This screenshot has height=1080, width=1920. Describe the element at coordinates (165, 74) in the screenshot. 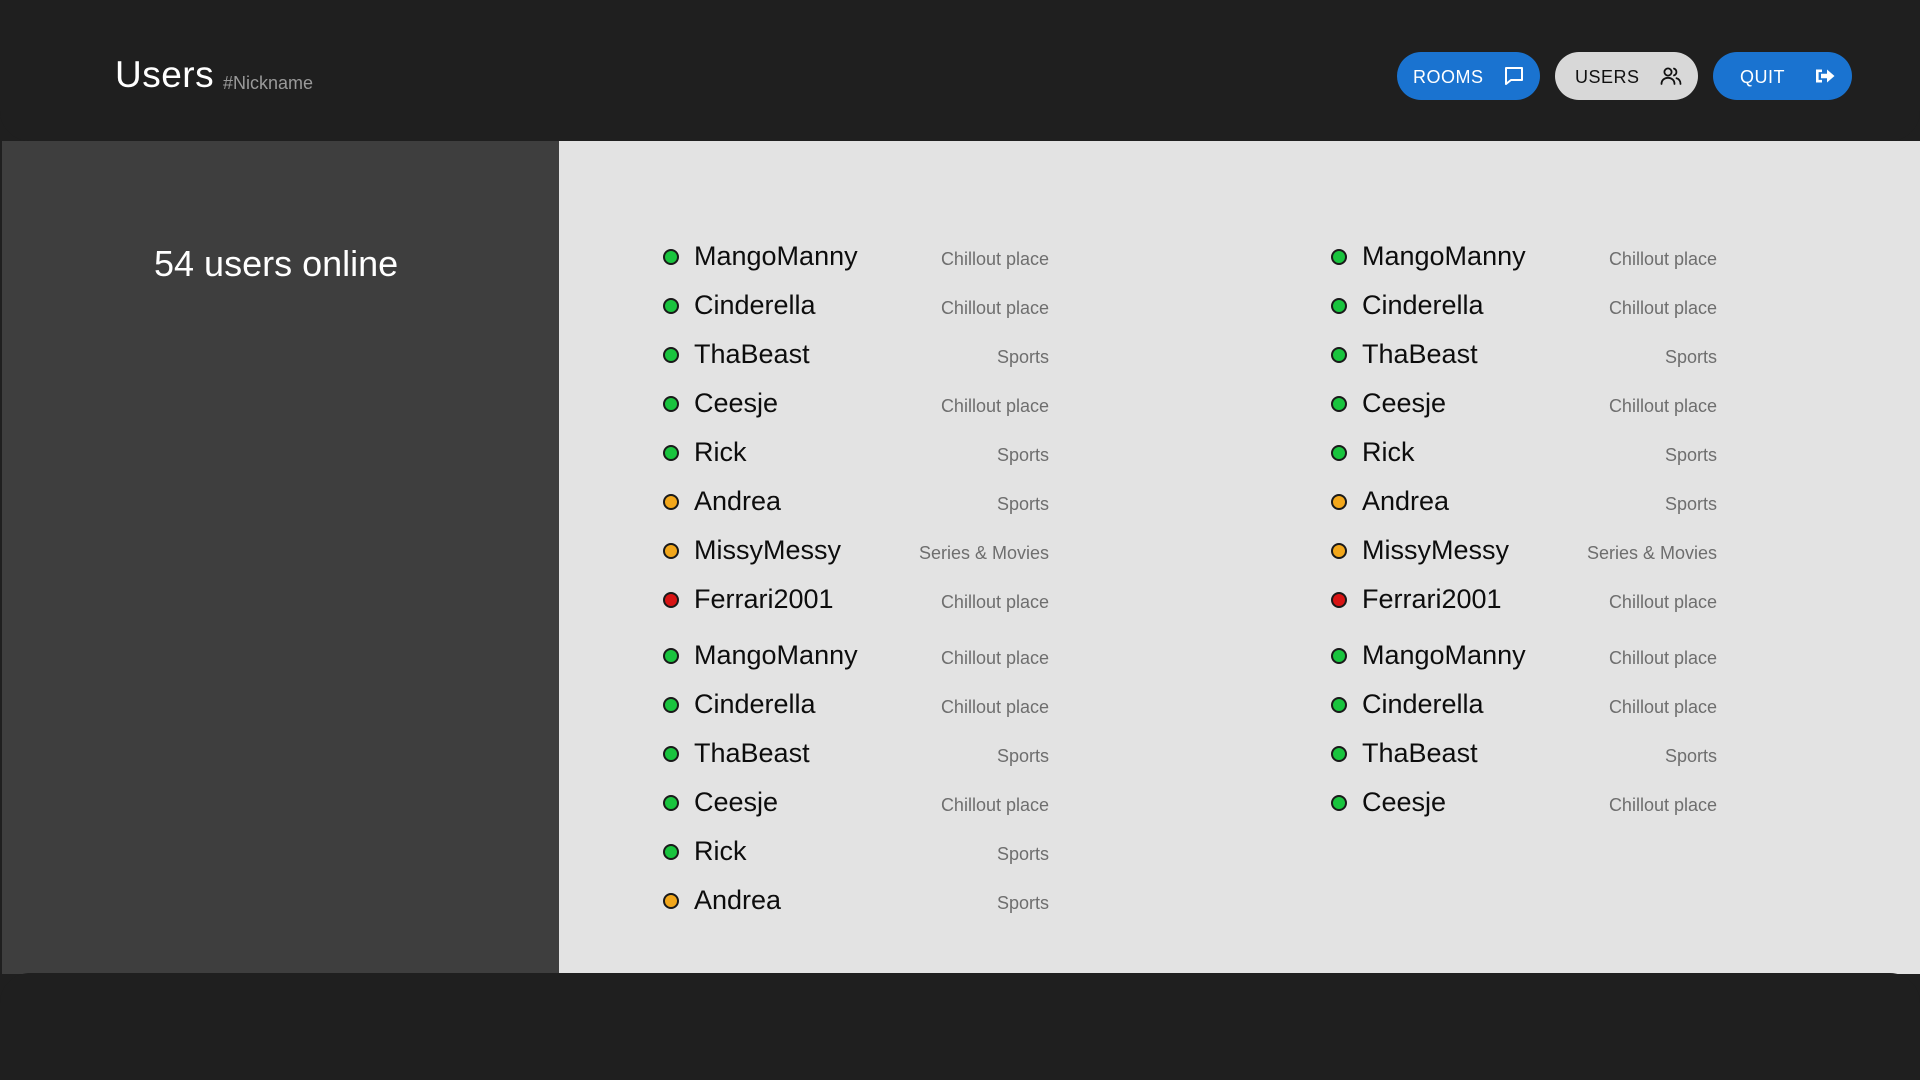

I see `page-title: Users` at that location.